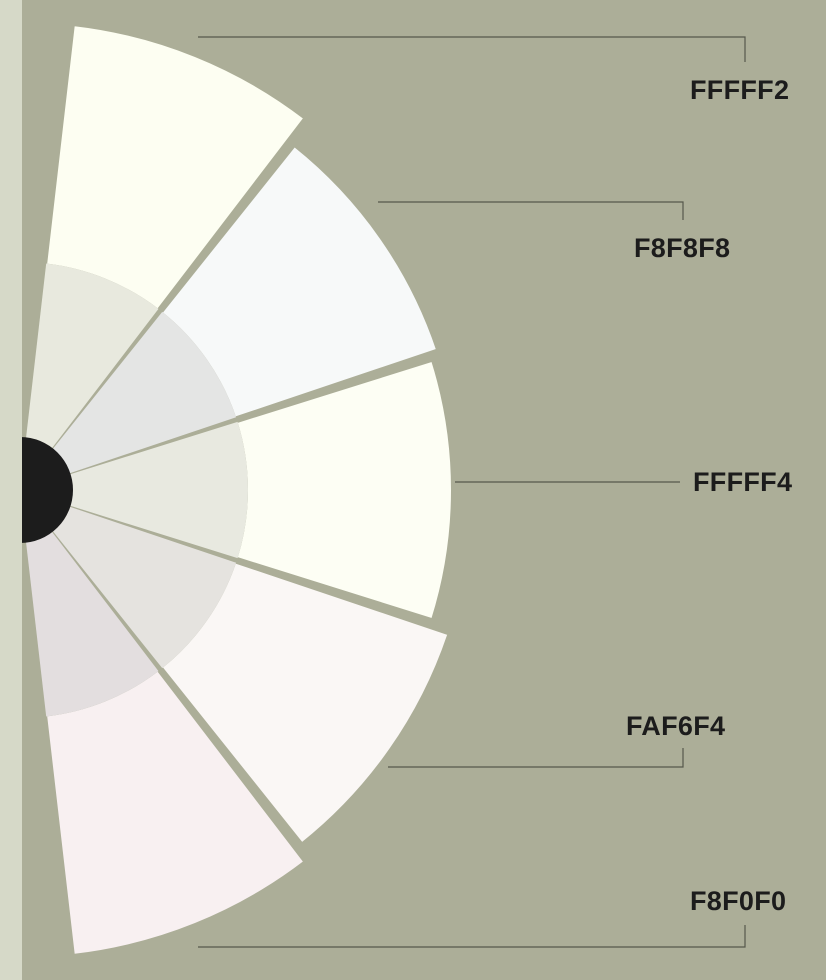 The height and width of the screenshot is (980, 826). I want to click on leader-line-f8f0f0, so click(472, 936).